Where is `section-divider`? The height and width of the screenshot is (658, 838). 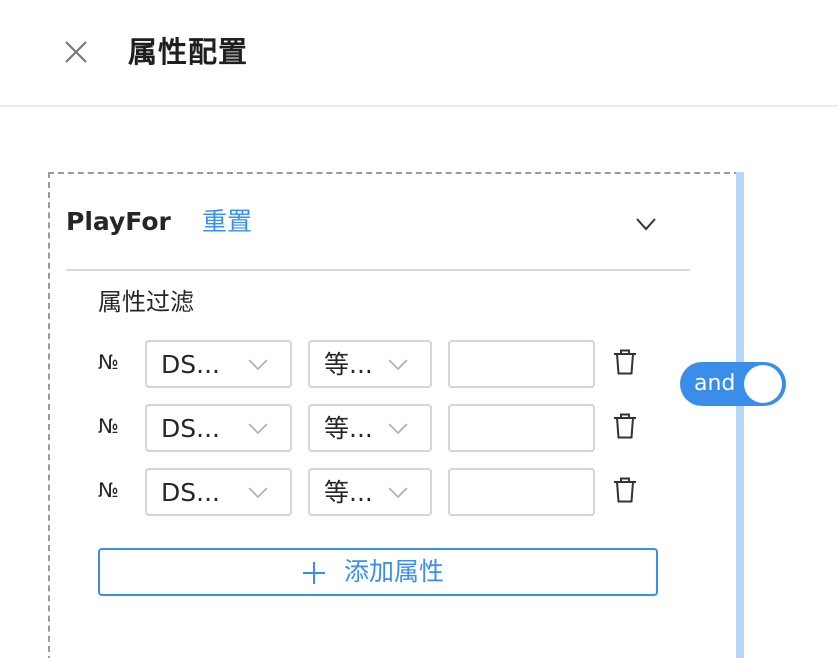 section-divider is located at coordinates (378, 270).